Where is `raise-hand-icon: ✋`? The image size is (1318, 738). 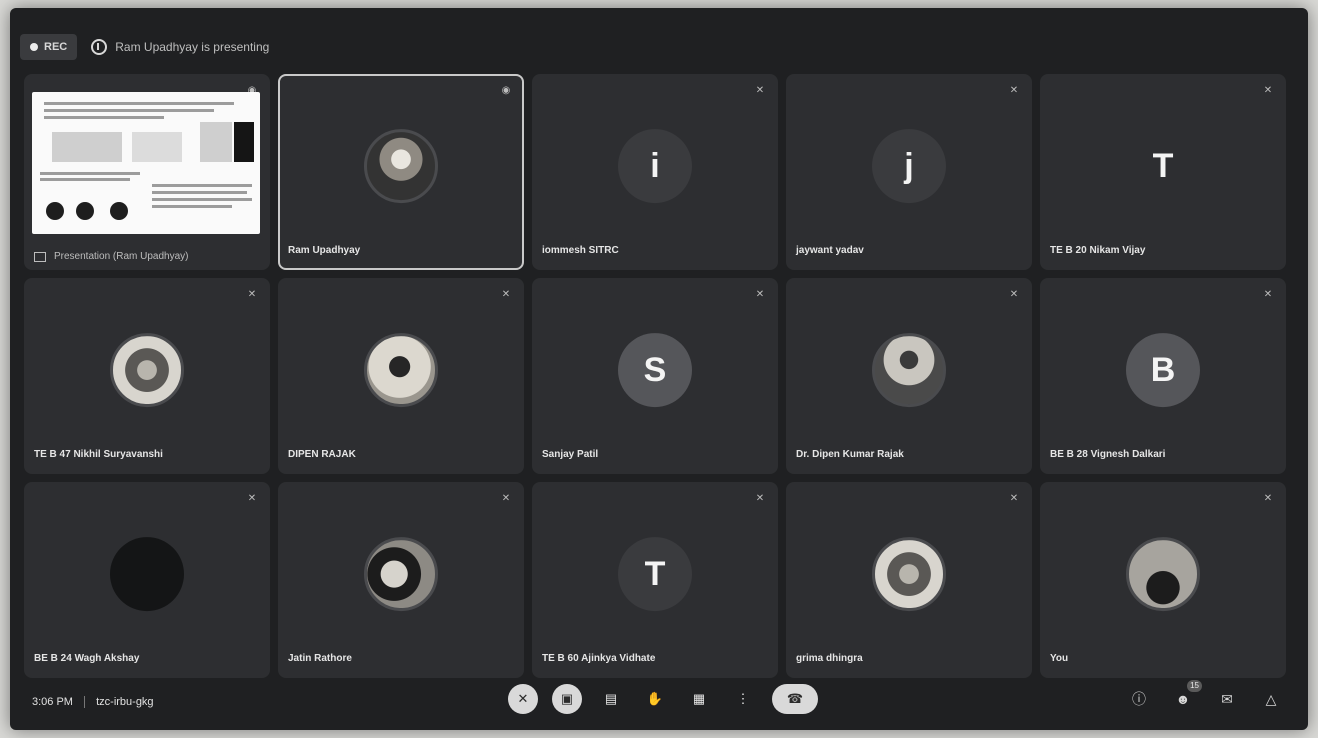 raise-hand-icon: ✋ is located at coordinates (655, 698).